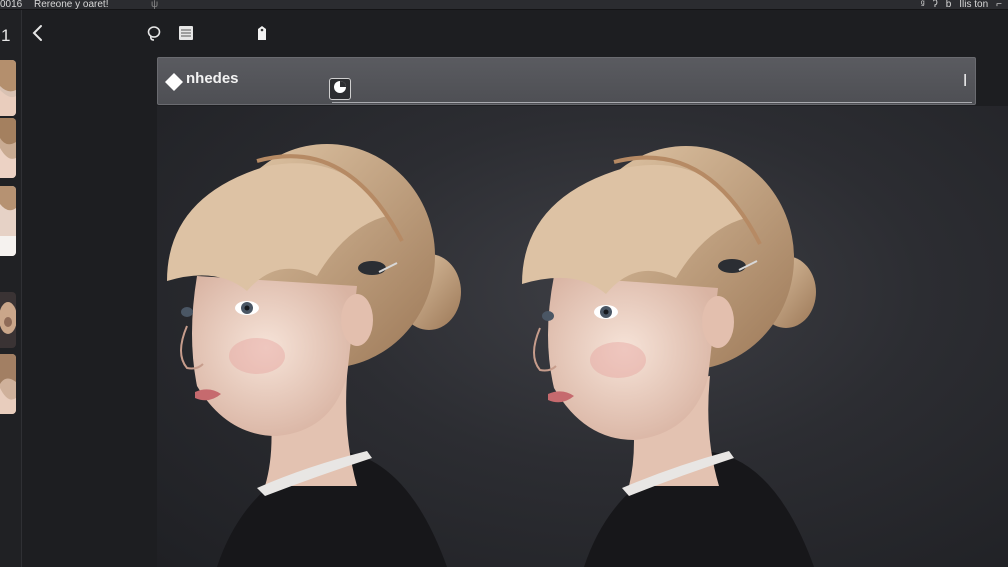  I want to click on system-tray: ᵍ ʔ b Ilis ton ⌐, so click(961, 5).